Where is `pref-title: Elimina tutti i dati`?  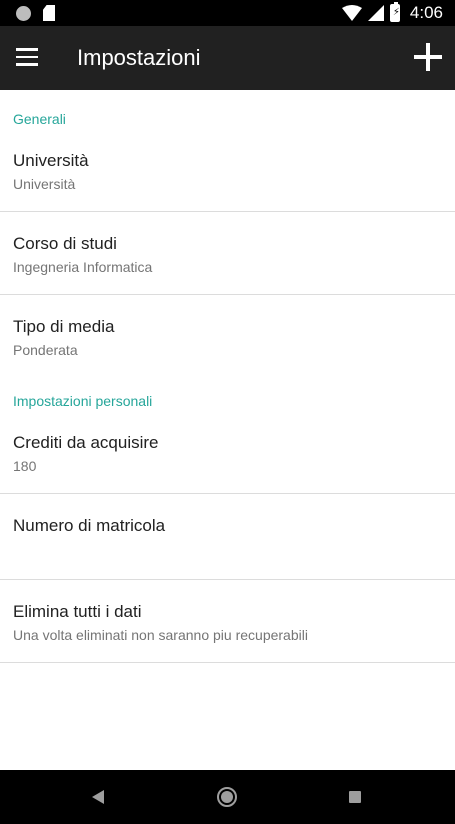 pref-title: Elimina tutti i dati is located at coordinates (77, 611).